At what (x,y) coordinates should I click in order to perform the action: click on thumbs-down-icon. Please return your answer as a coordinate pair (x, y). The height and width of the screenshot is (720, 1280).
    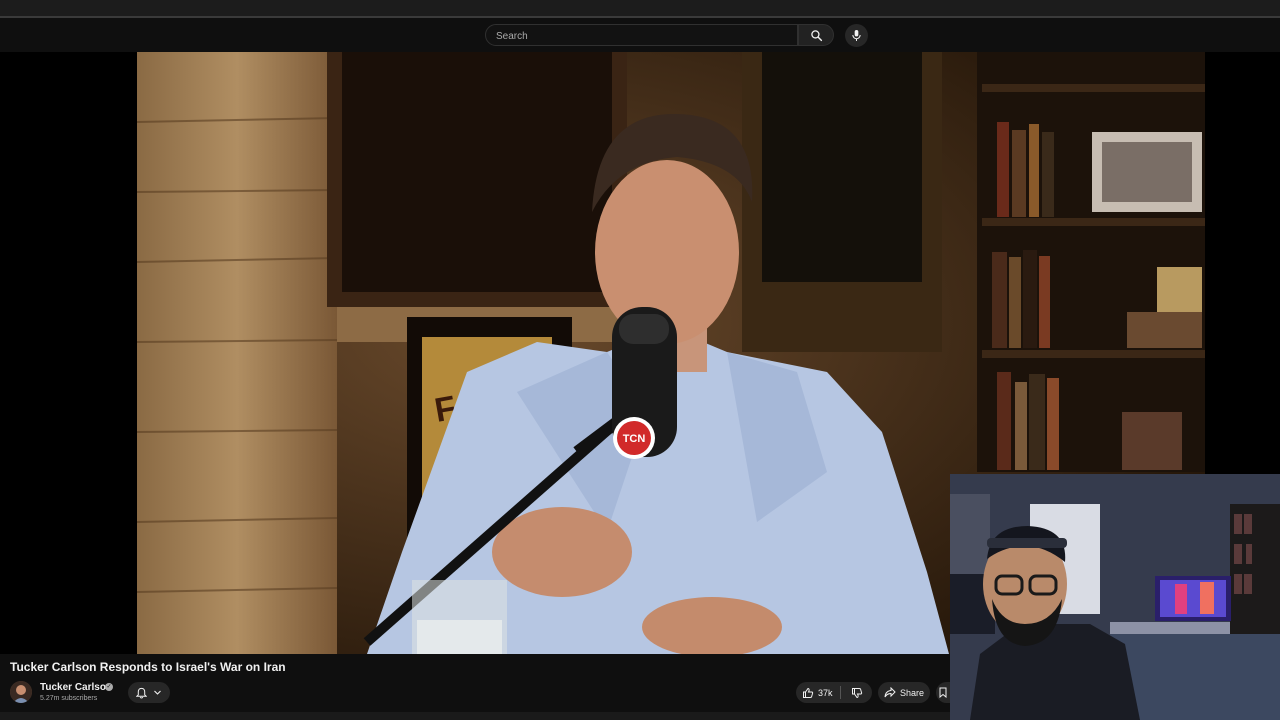
    Looking at the image, I should click on (856, 692).